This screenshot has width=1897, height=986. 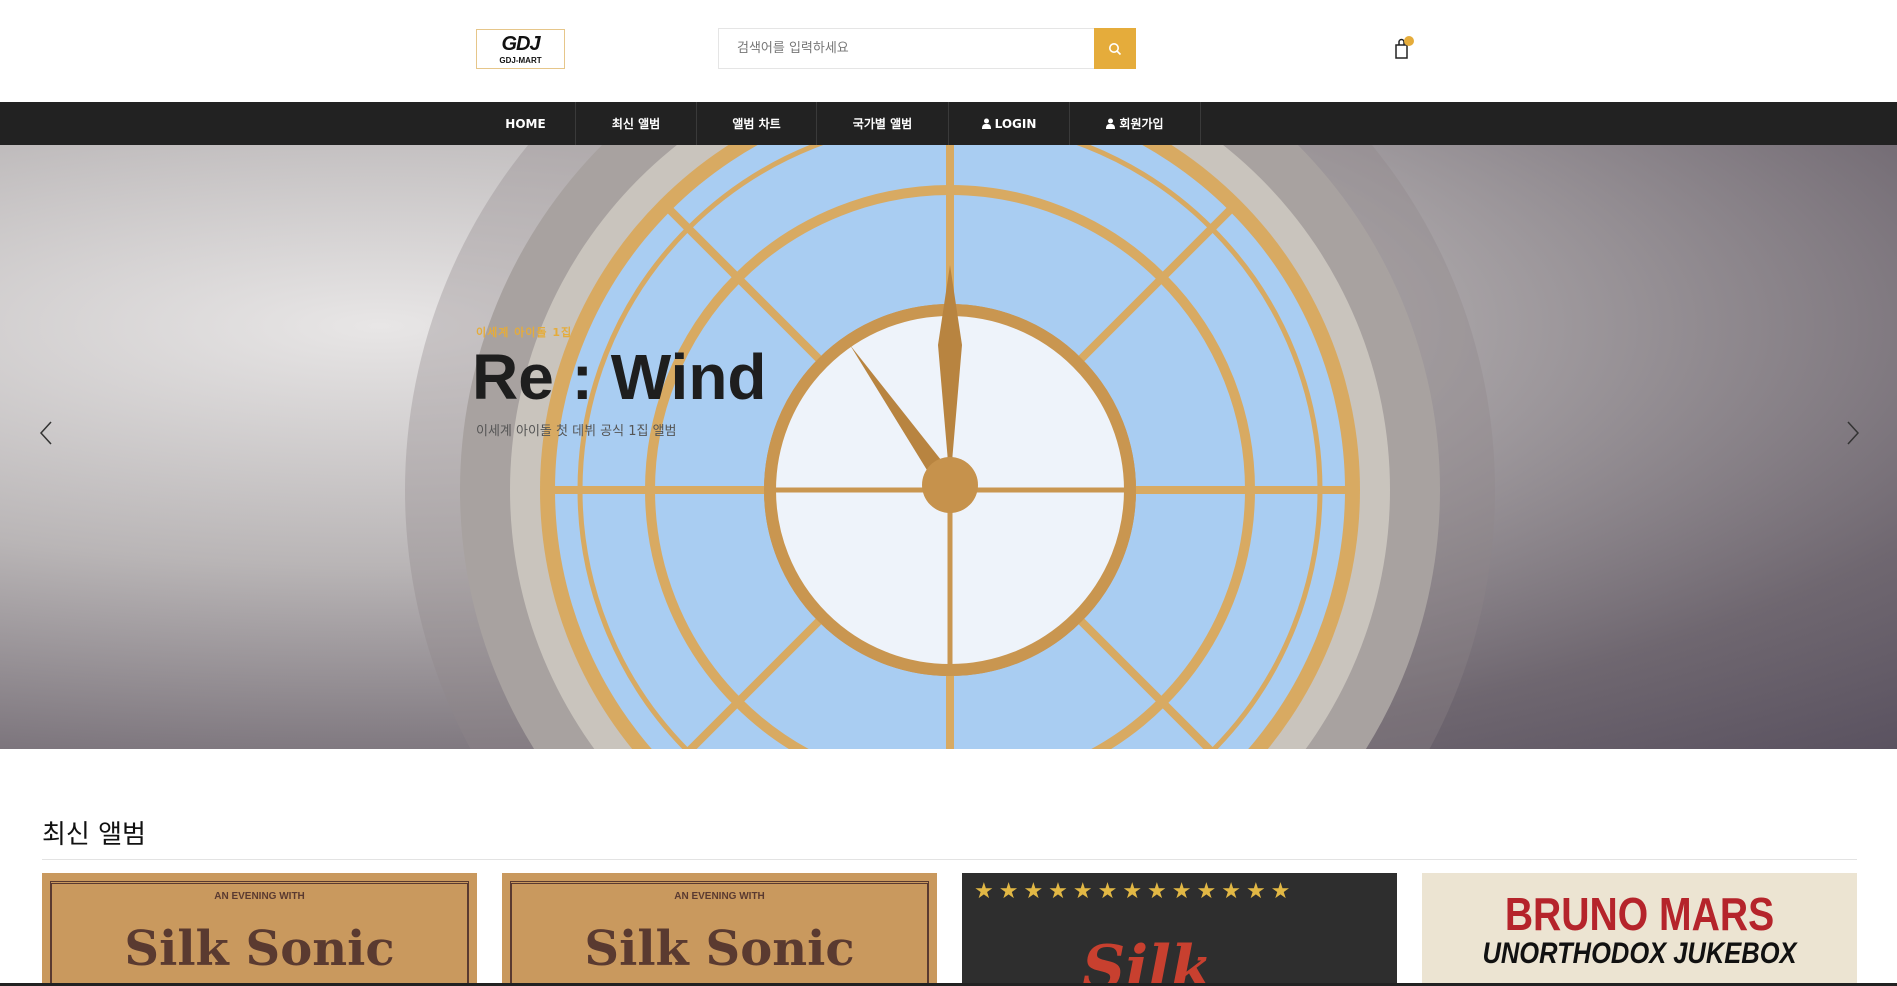 What do you see at coordinates (94, 835) in the screenshot?
I see `section-title: 최신 앨범` at bounding box center [94, 835].